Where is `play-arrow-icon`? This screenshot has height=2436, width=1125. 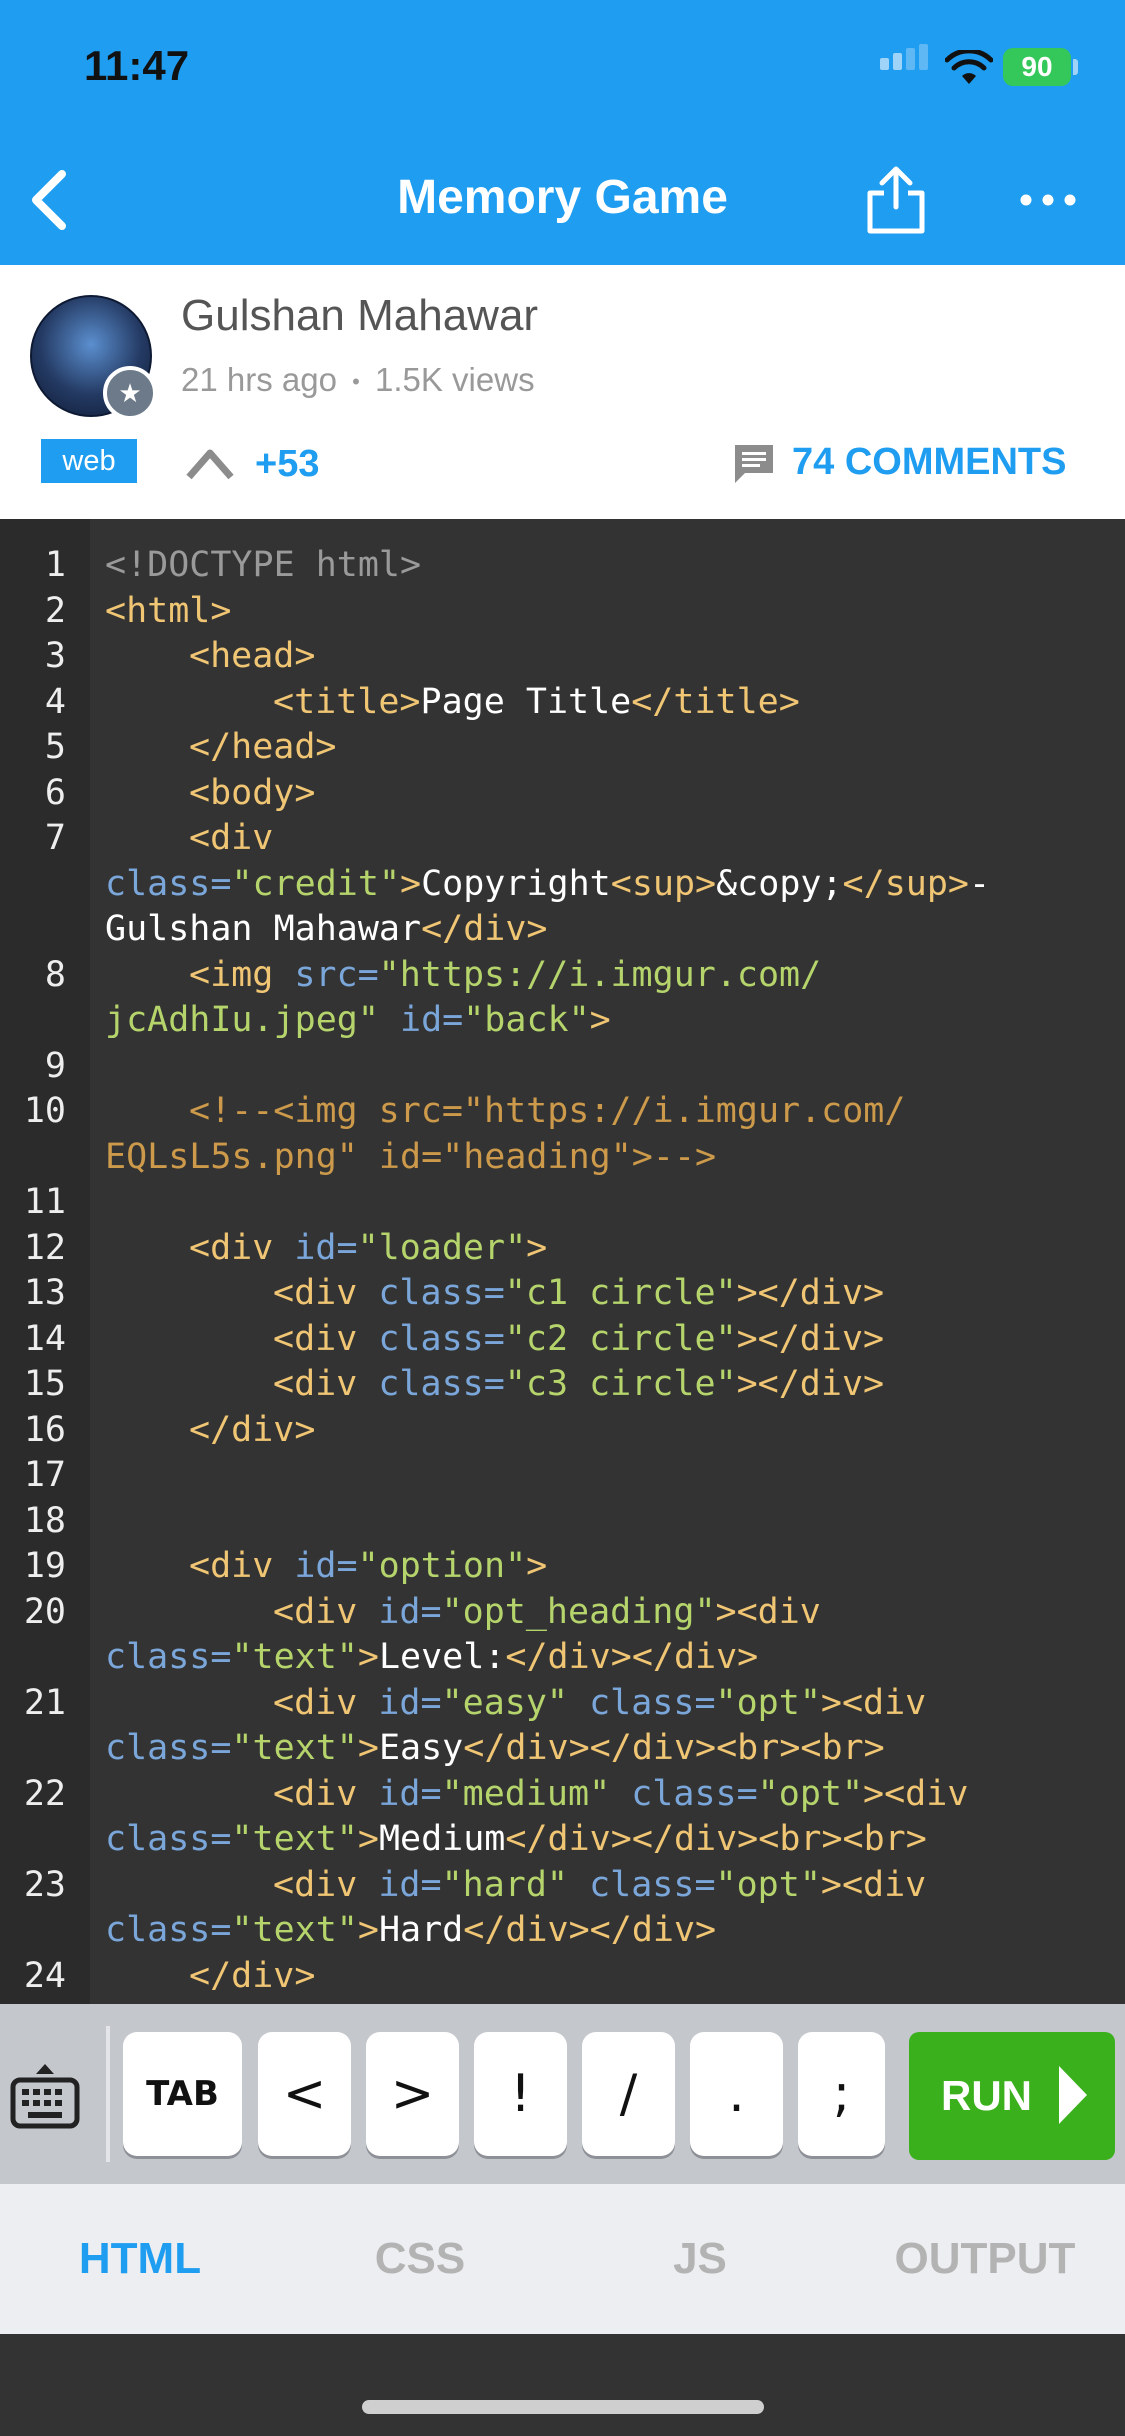 play-arrow-icon is located at coordinates (1073, 2095).